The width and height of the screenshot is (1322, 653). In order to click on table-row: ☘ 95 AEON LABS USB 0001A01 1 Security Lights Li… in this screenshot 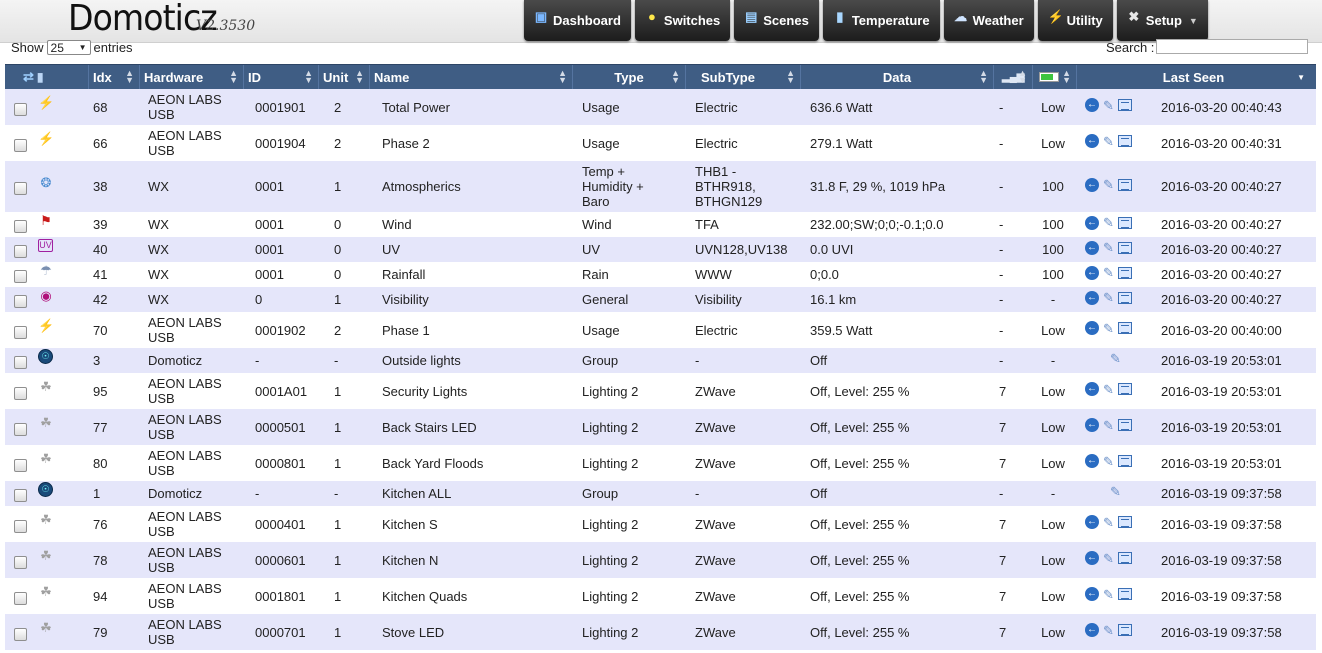, I will do `click(660, 391)`.